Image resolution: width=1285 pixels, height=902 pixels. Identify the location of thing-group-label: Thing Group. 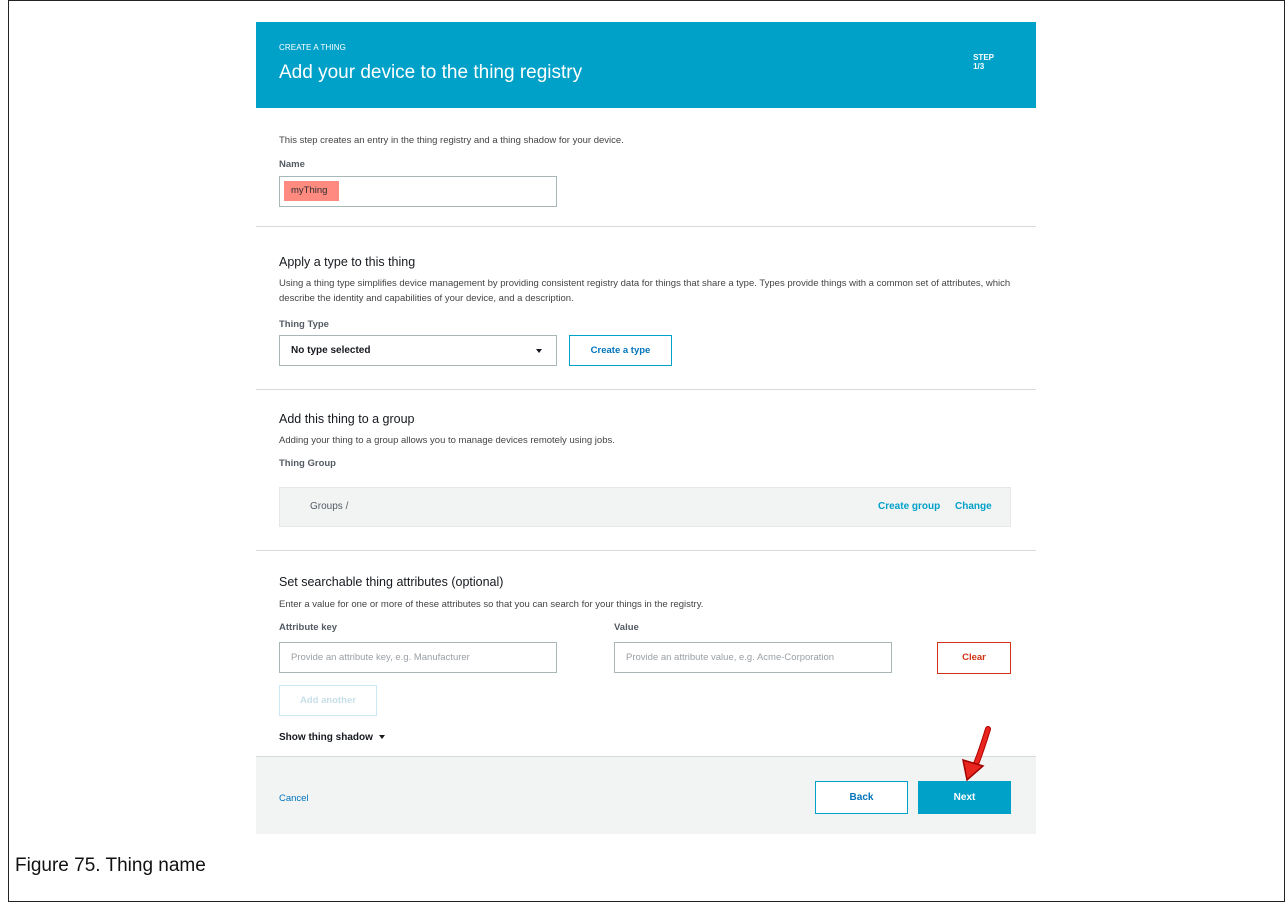
(307, 463).